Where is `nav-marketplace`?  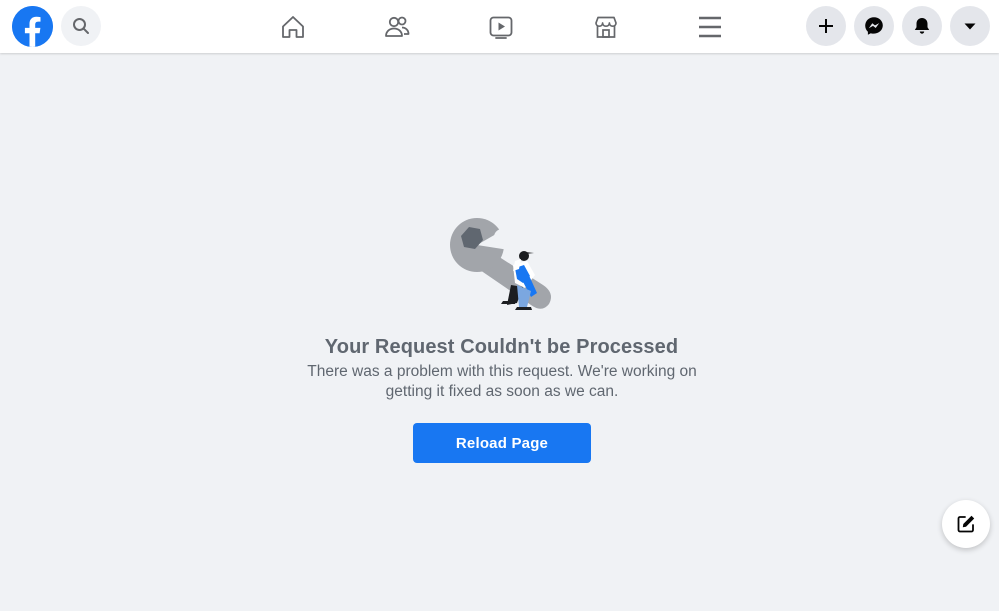 nav-marketplace is located at coordinates (606, 26).